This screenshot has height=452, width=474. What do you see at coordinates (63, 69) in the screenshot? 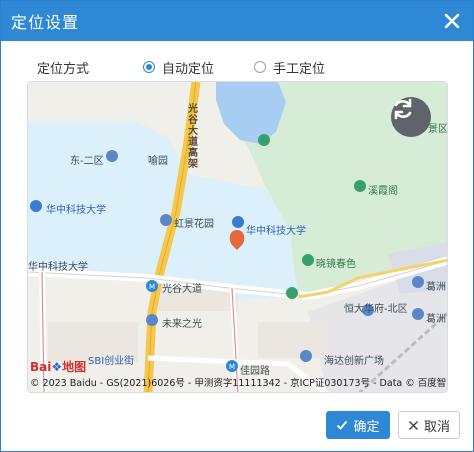
I see `location-mode-label: 定位方式` at bounding box center [63, 69].